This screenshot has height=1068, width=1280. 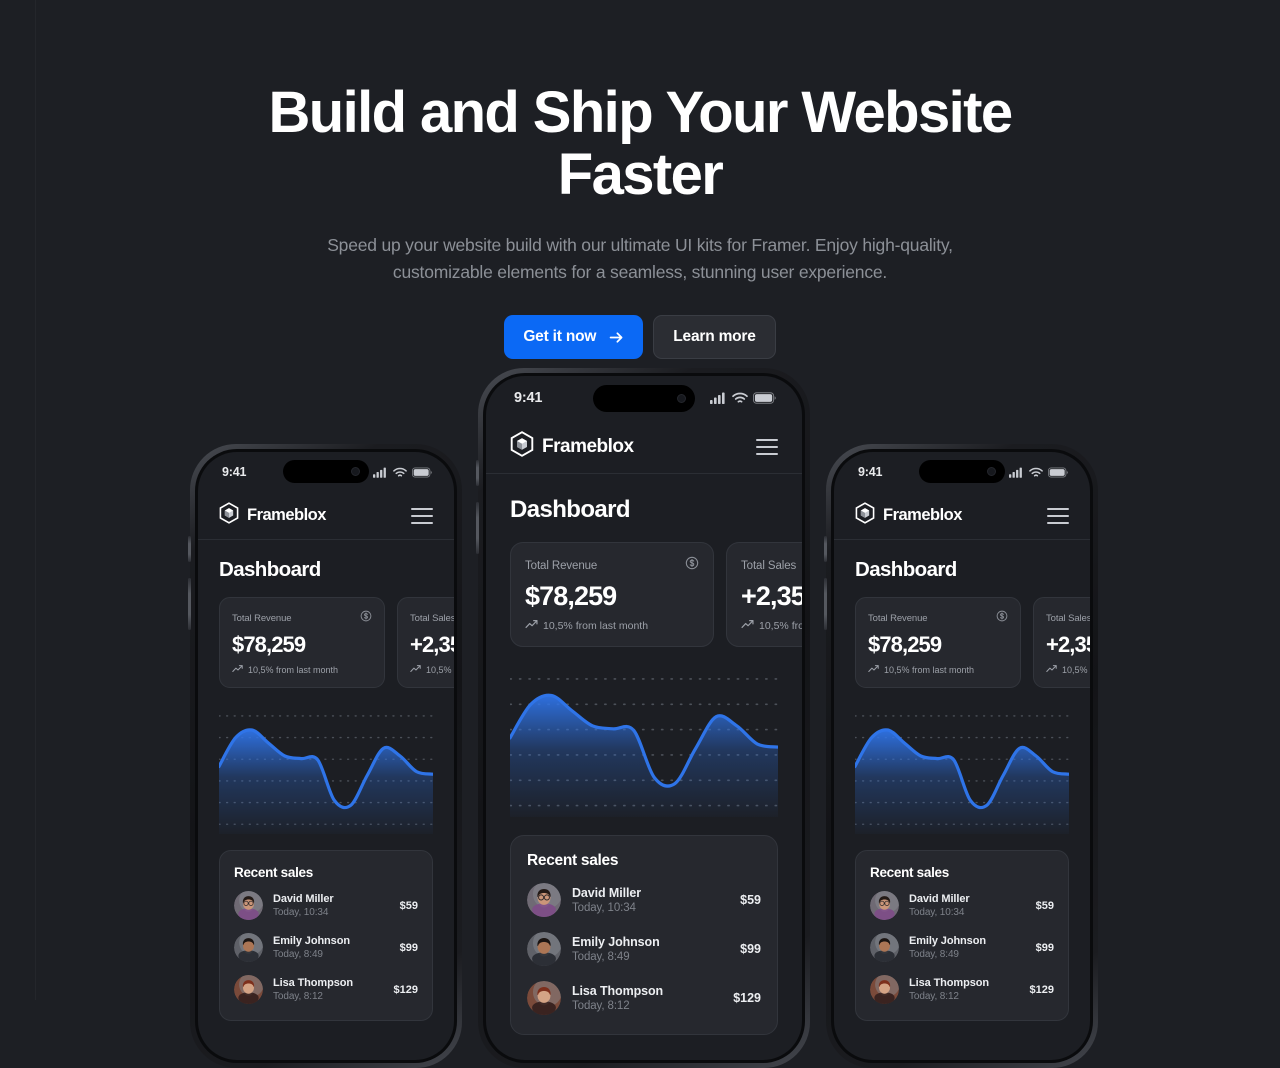 What do you see at coordinates (303, 905) in the screenshot?
I see `sale-person: David Miller Today, 10:34` at bounding box center [303, 905].